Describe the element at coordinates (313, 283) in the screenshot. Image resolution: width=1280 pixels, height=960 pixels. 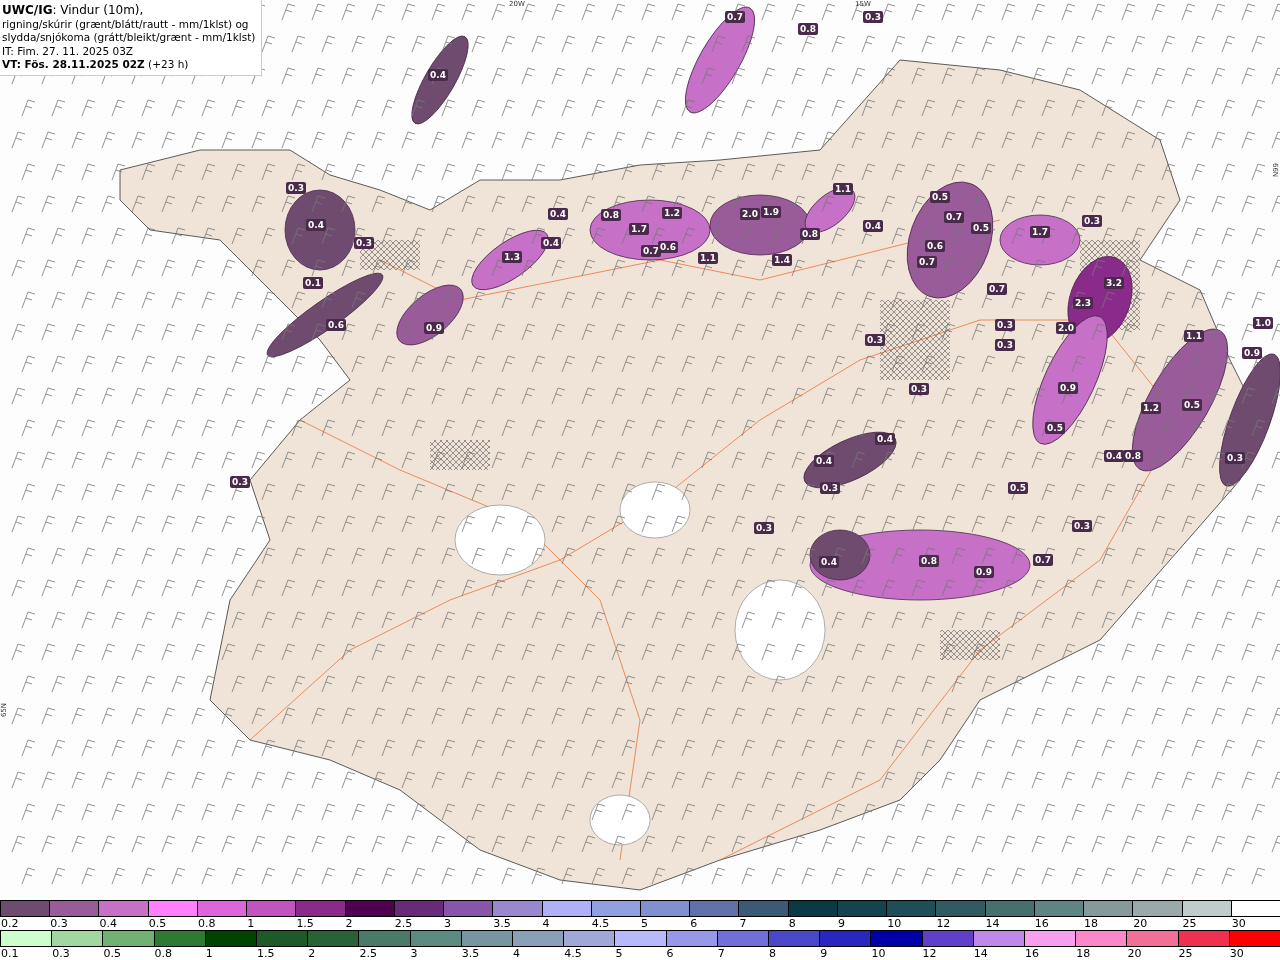
I see `precipitation-value: 0.1` at that location.